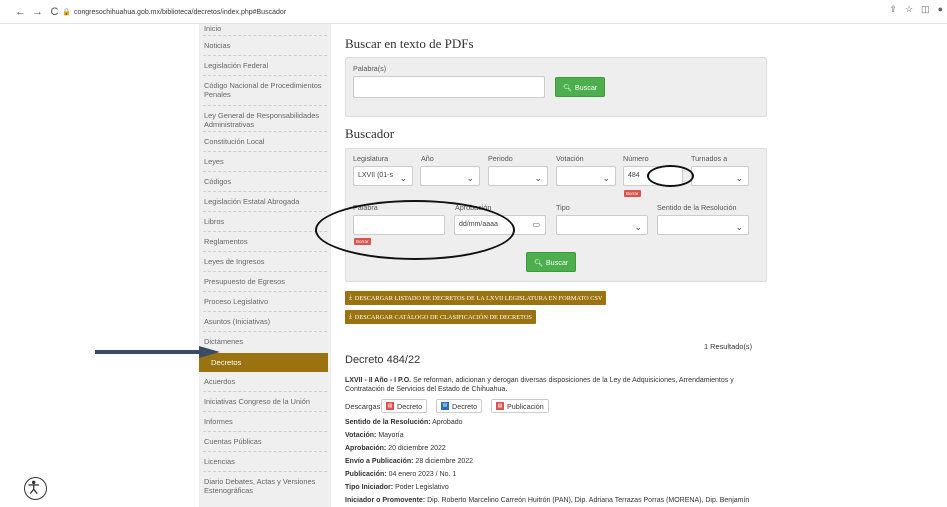 This screenshot has height=507, width=947. I want to click on sidebar-item: Constitución Local, so click(265, 141).